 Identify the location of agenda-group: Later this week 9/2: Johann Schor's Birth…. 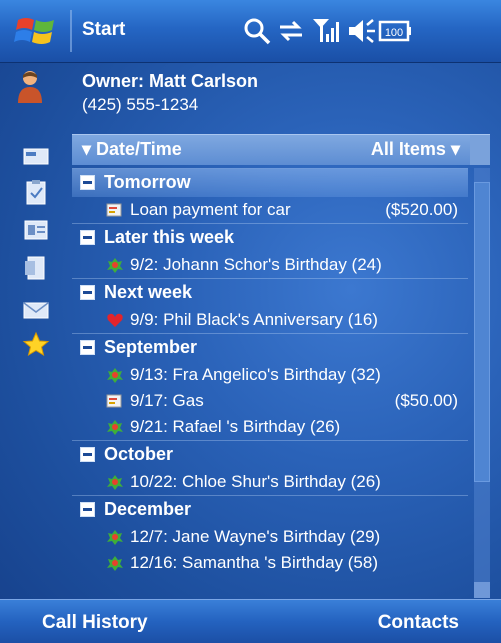
(270, 250).